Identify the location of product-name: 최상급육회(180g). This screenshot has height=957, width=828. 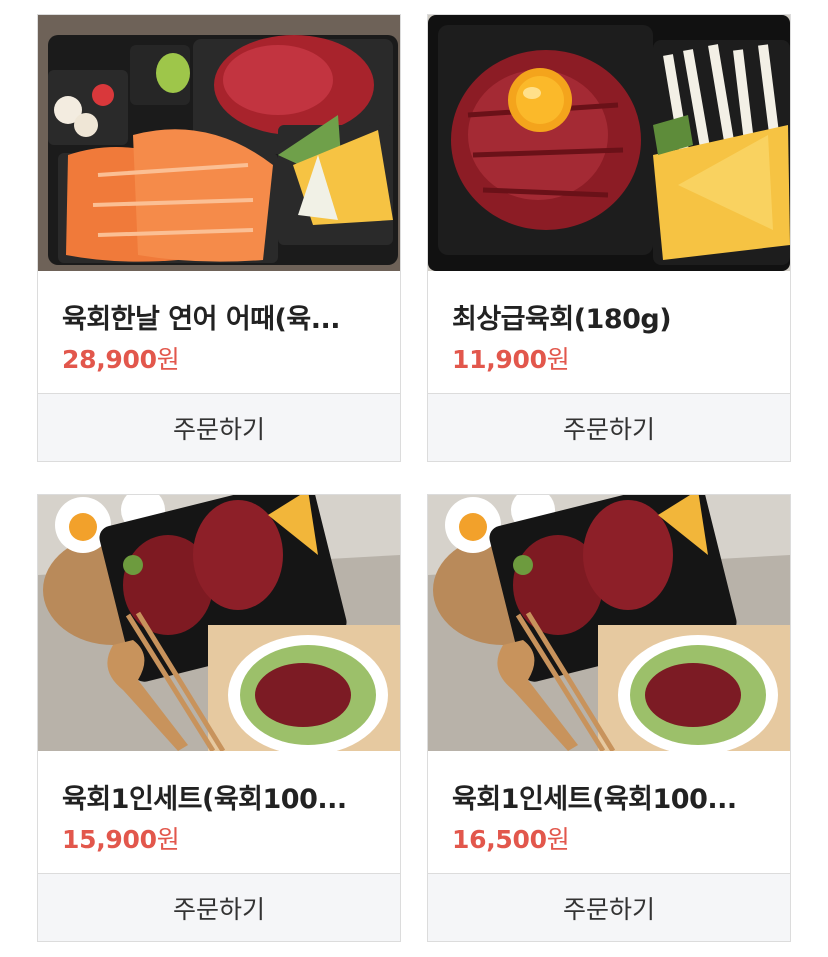
(612, 316).